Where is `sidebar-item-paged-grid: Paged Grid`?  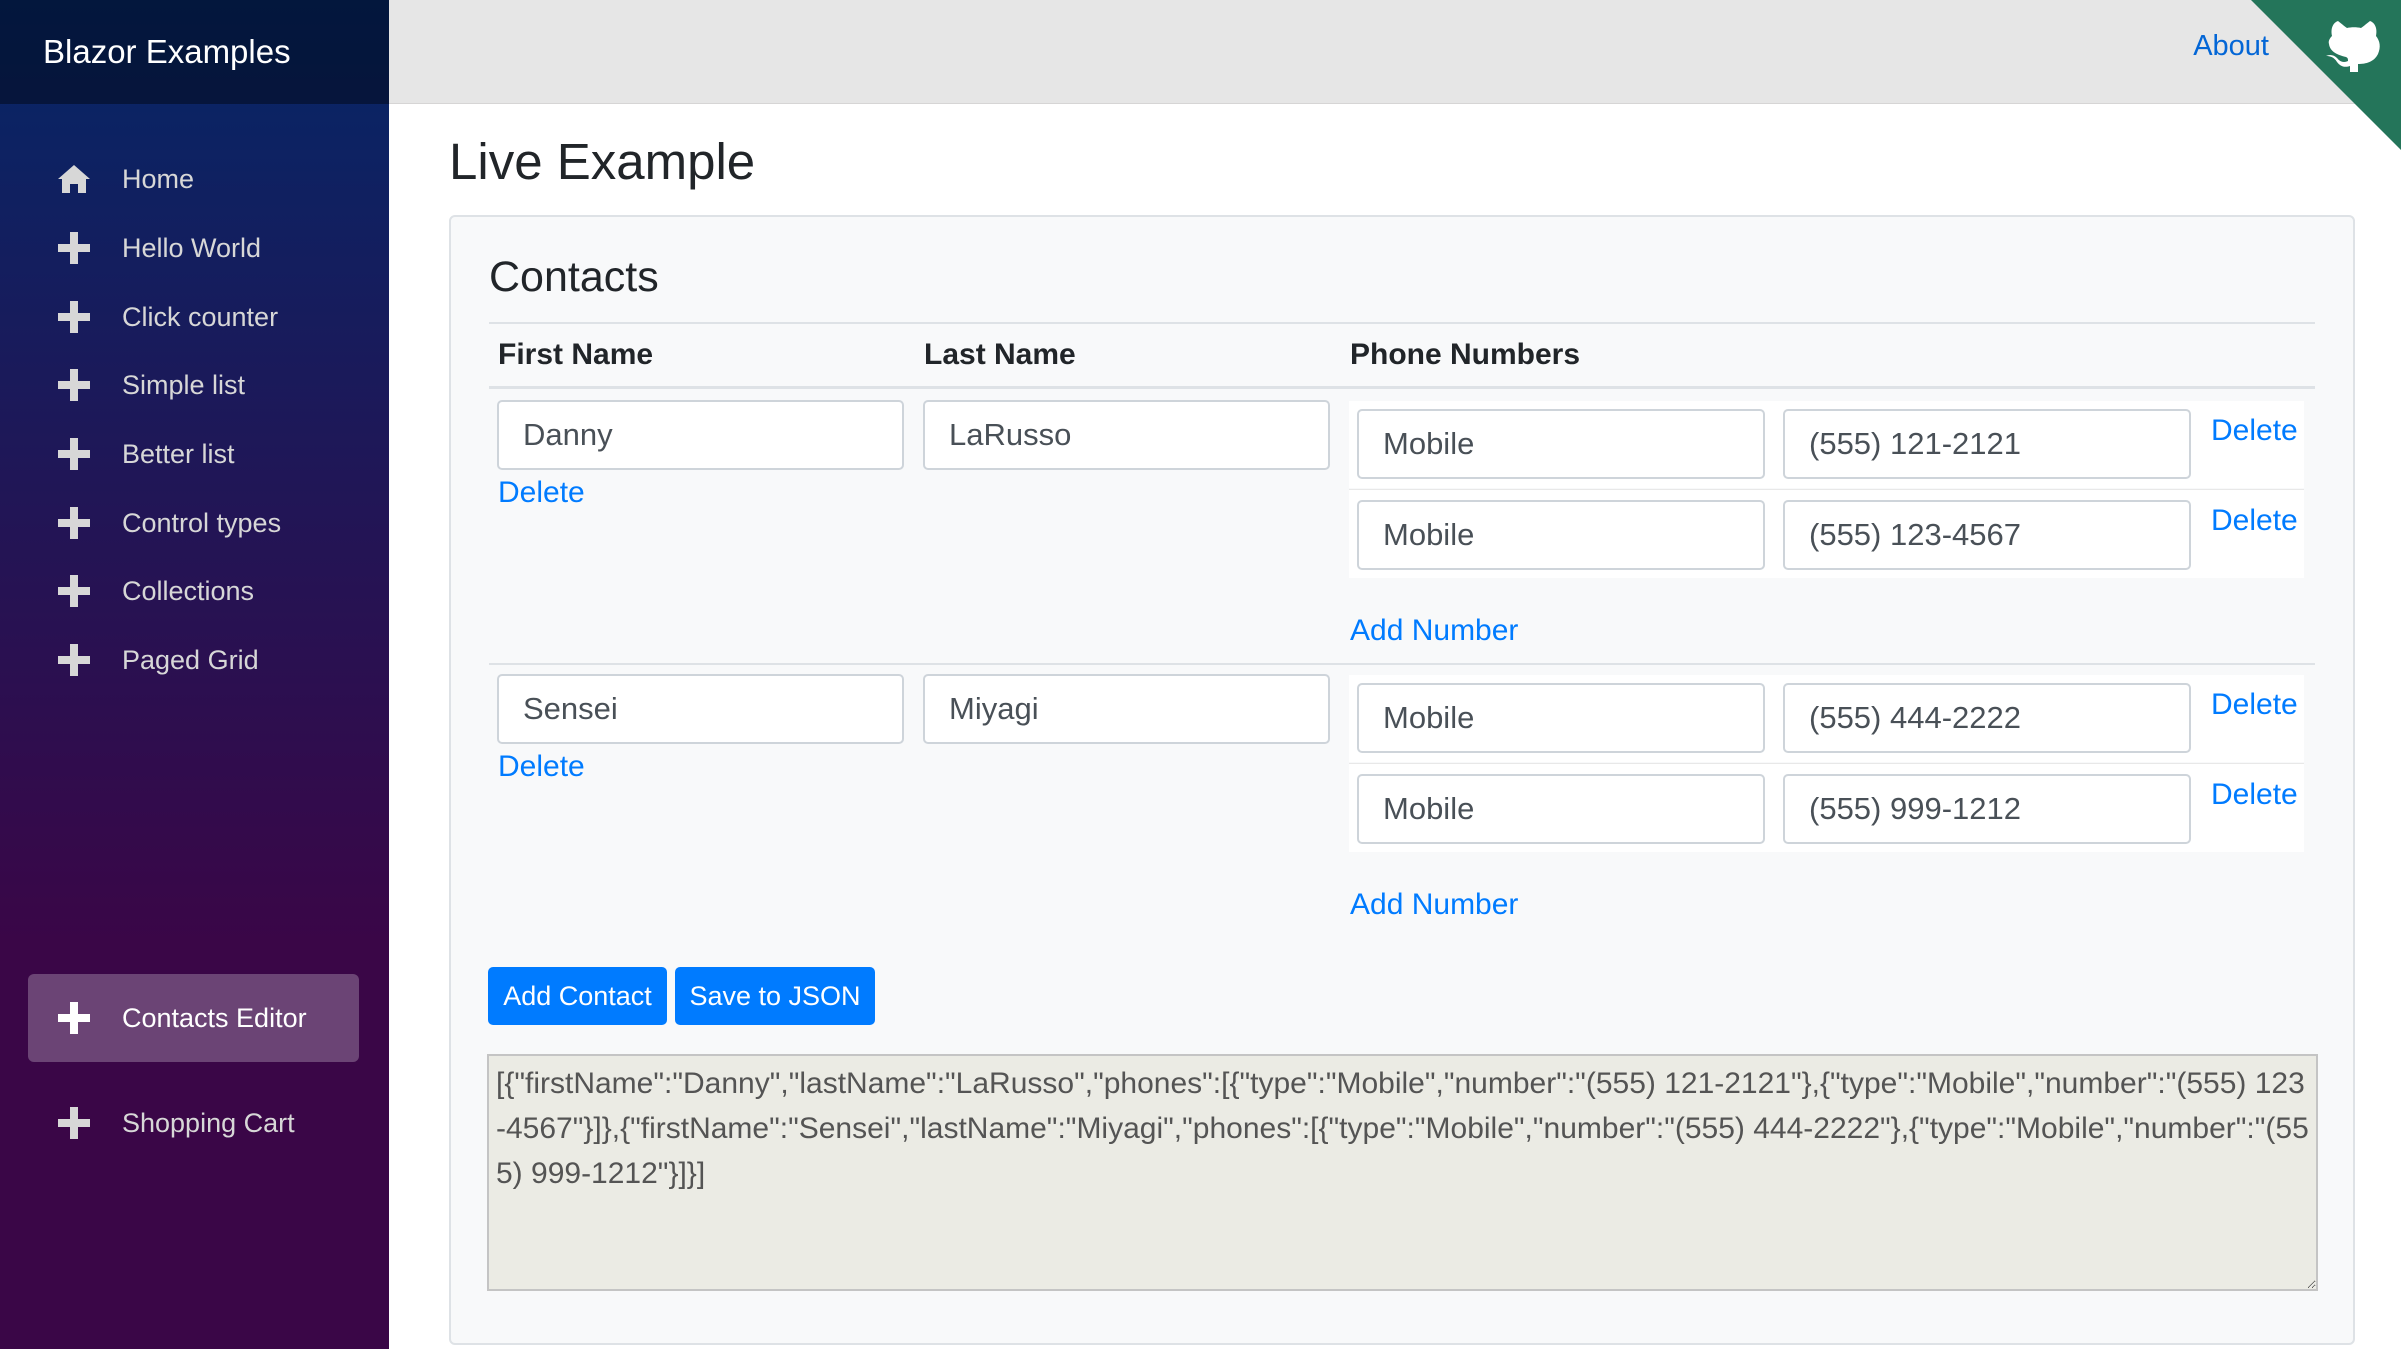
sidebar-item-paged-grid: Paged Grid is located at coordinates (193, 660).